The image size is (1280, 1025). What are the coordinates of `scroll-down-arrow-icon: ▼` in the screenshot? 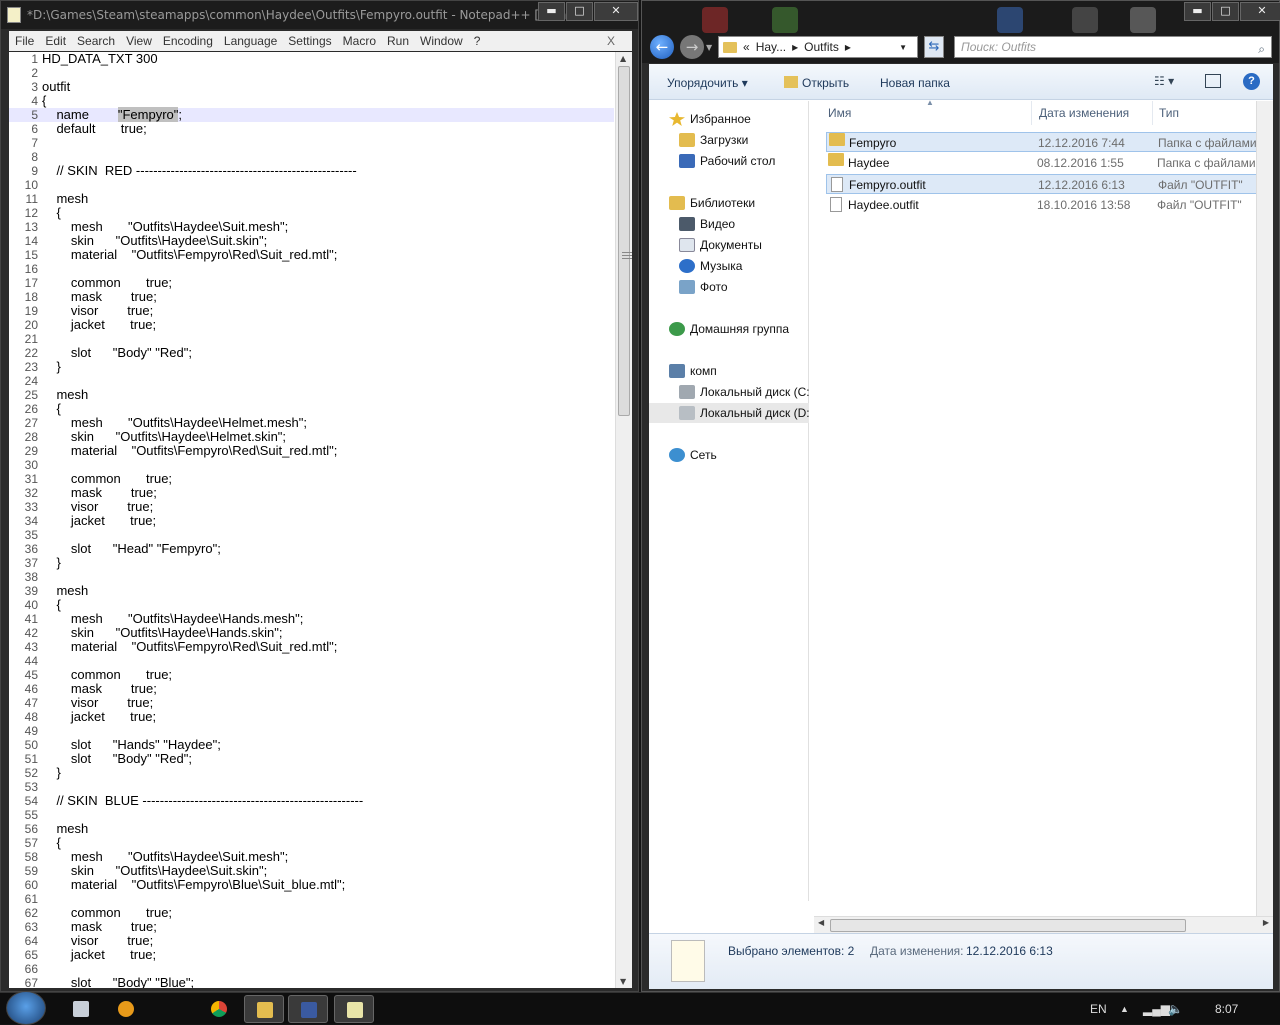 It's located at (623, 981).